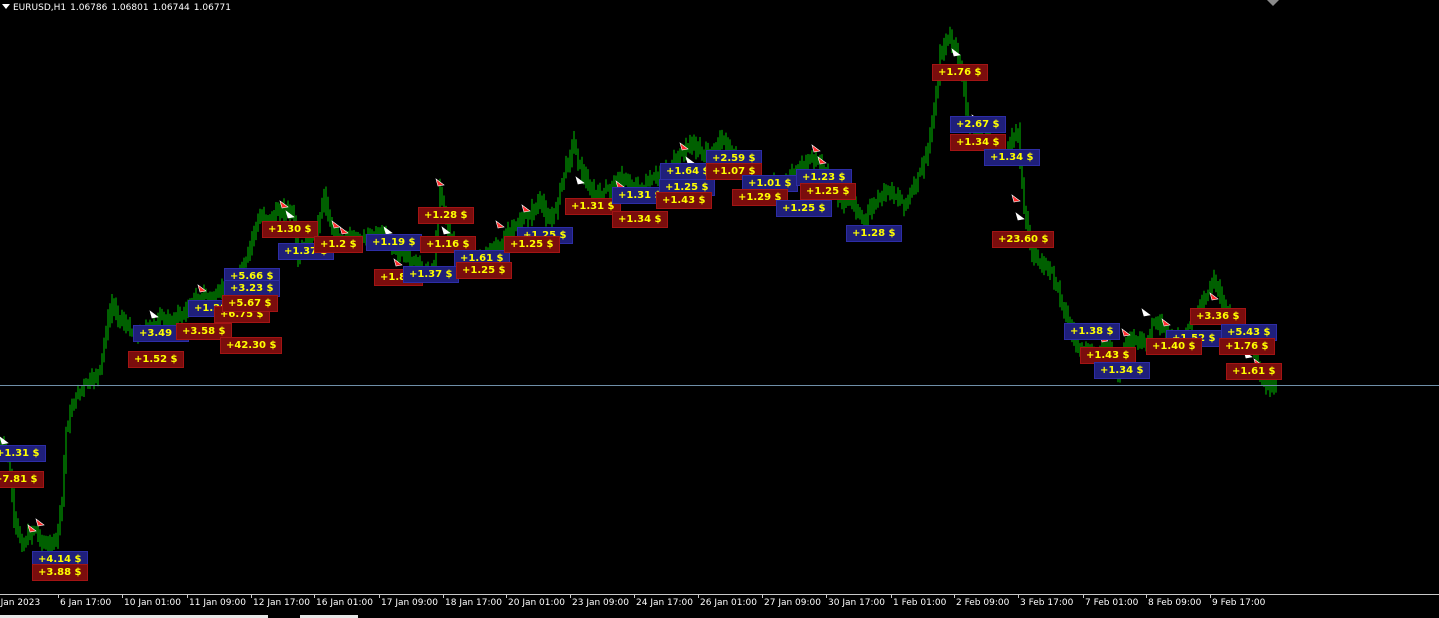 This screenshot has width=1439, height=618. What do you see at coordinates (212, 8) in the screenshot?
I see `close-price: 1.06771` at bounding box center [212, 8].